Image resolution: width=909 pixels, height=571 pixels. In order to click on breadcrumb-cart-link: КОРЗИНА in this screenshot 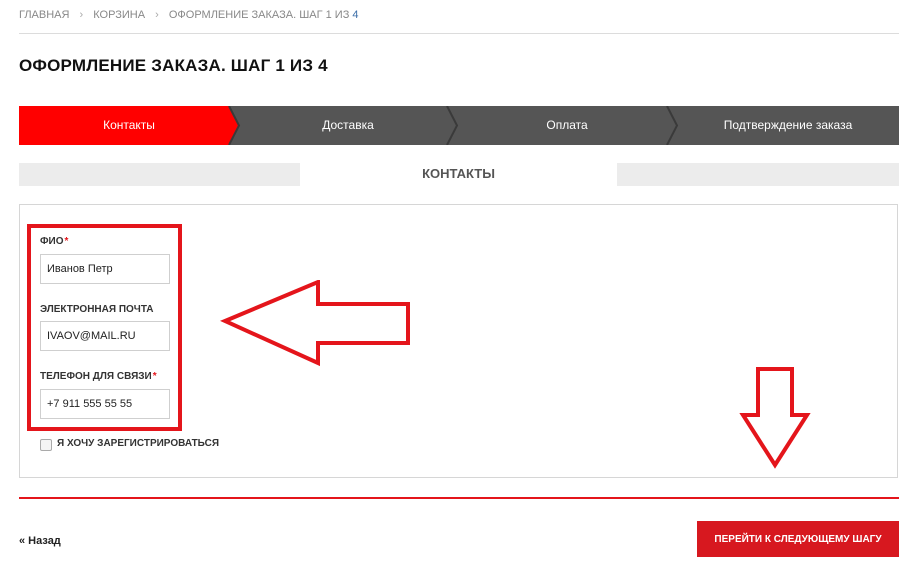, I will do `click(119, 15)`.